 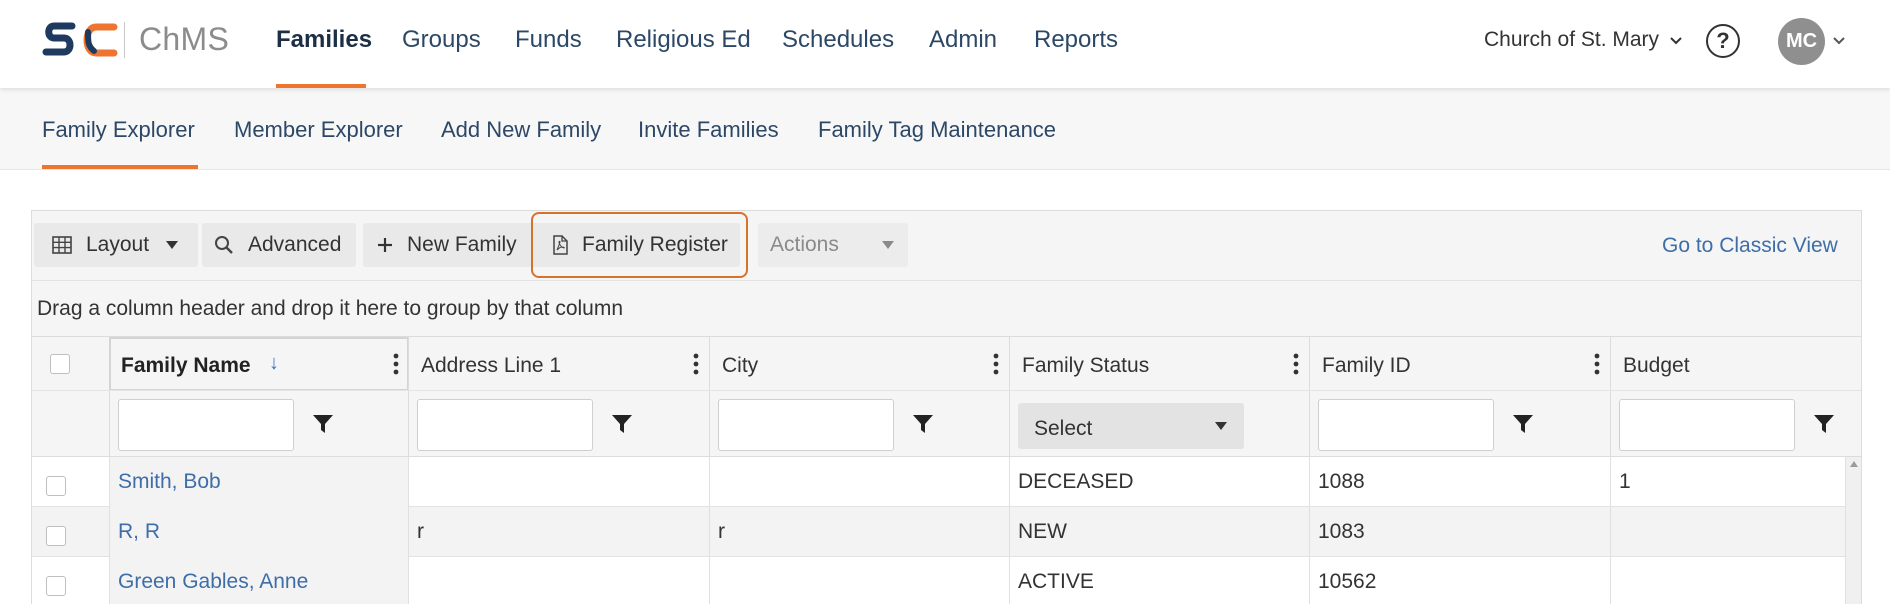 I want to click on column-header-address: Address Line 1, so click(x=558, y=364).